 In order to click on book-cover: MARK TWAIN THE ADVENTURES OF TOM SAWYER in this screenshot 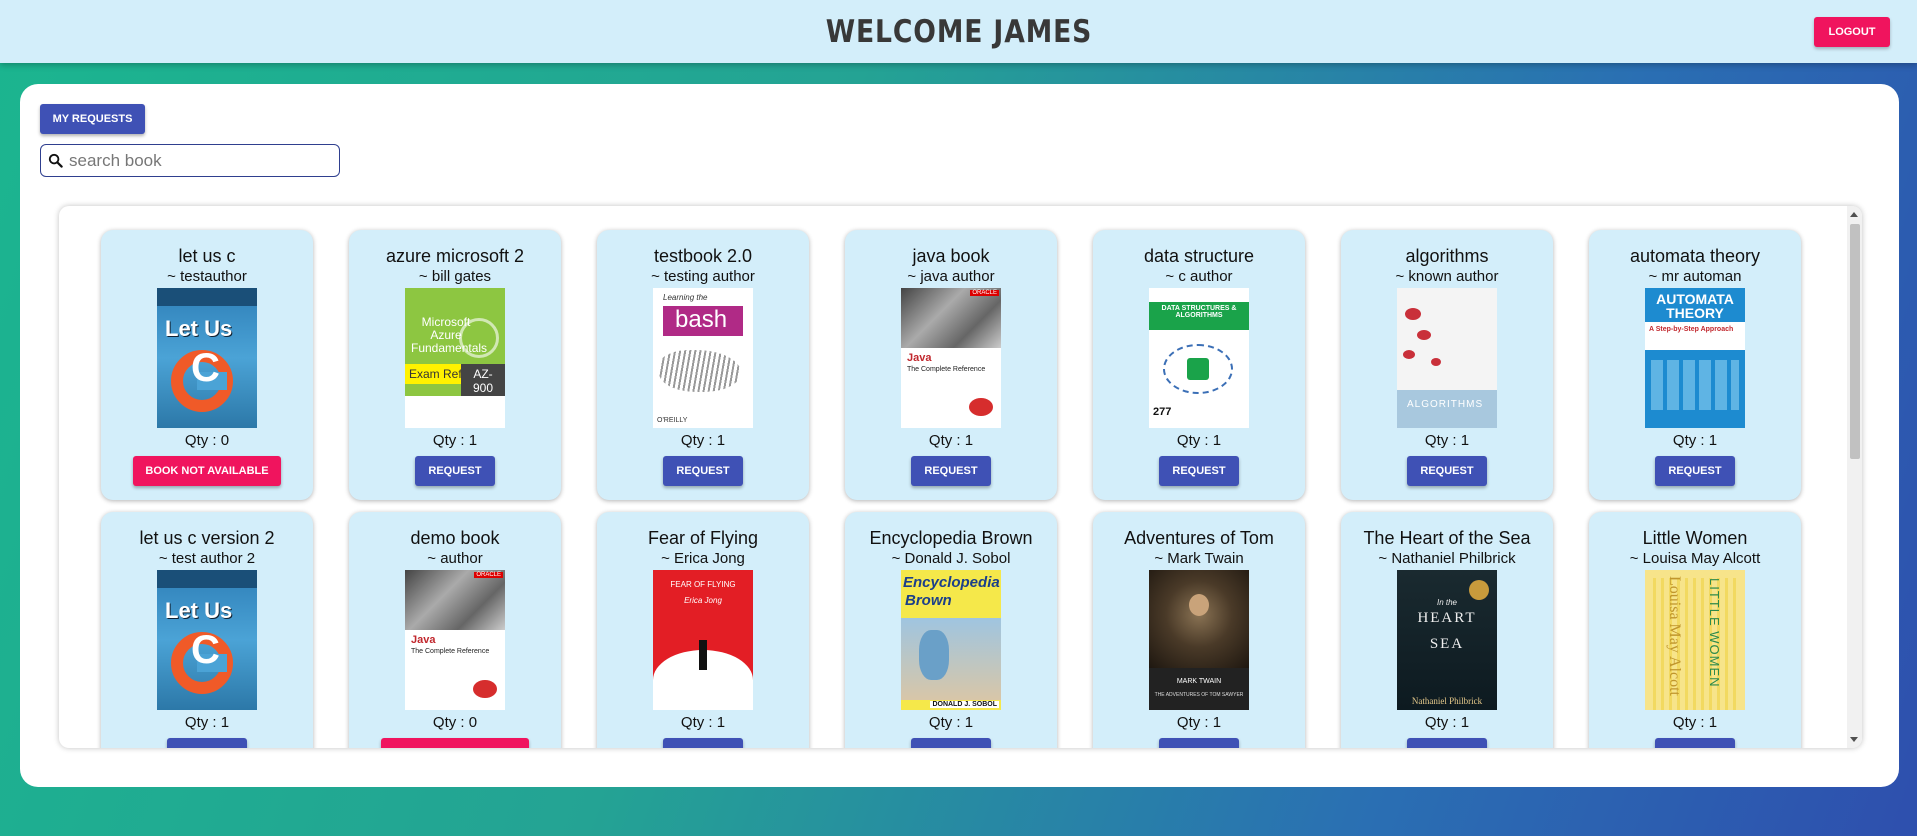, I will do `click(1199, 639)`.